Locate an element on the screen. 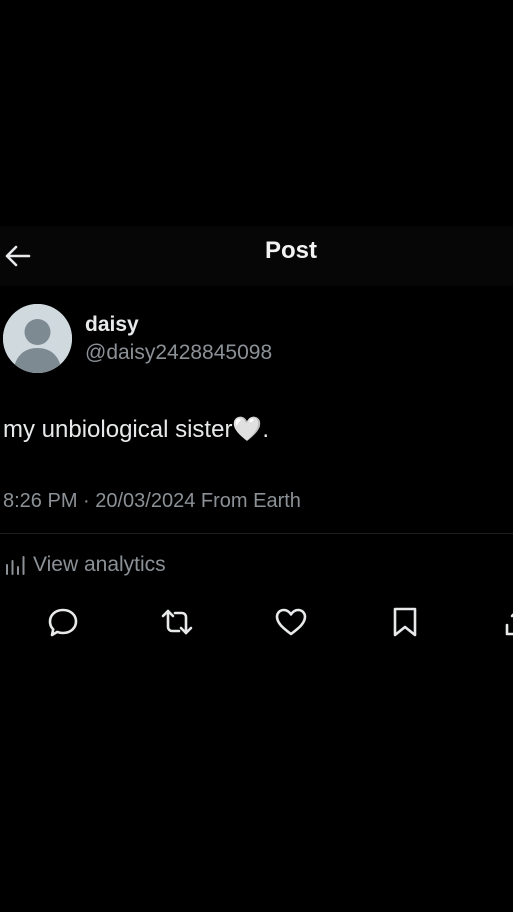 Image resolution: width=513 pixels, height=912 pixels. view-analytics-link: View analytics is located at coordinates (84, 565).